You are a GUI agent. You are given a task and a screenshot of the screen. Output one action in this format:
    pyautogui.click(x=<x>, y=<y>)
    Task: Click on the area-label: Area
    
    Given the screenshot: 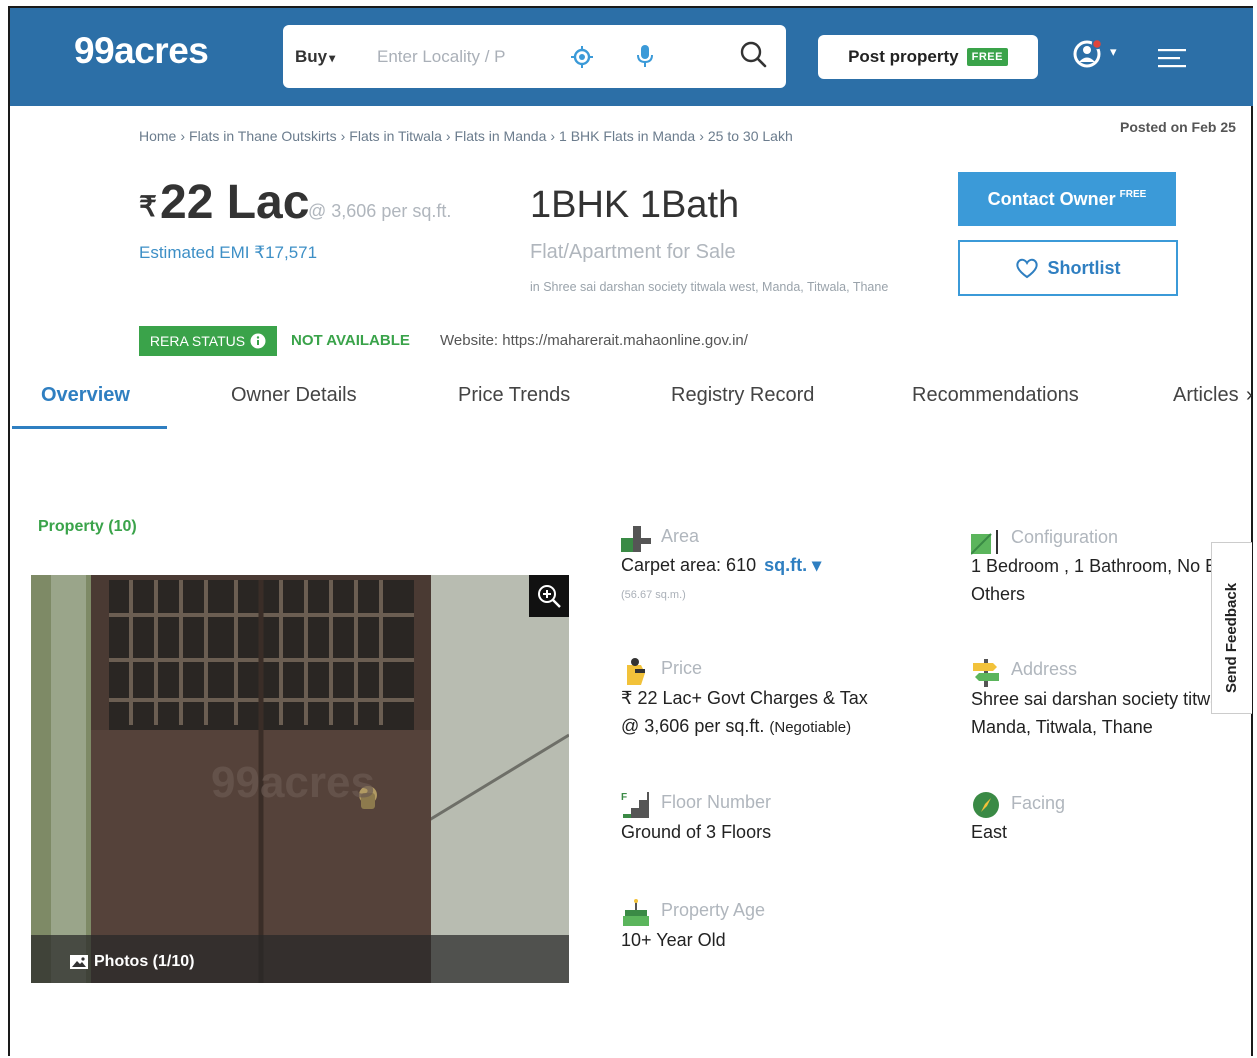 What is the action you would take?
    pyautogui.click(x=680, y=536)
    